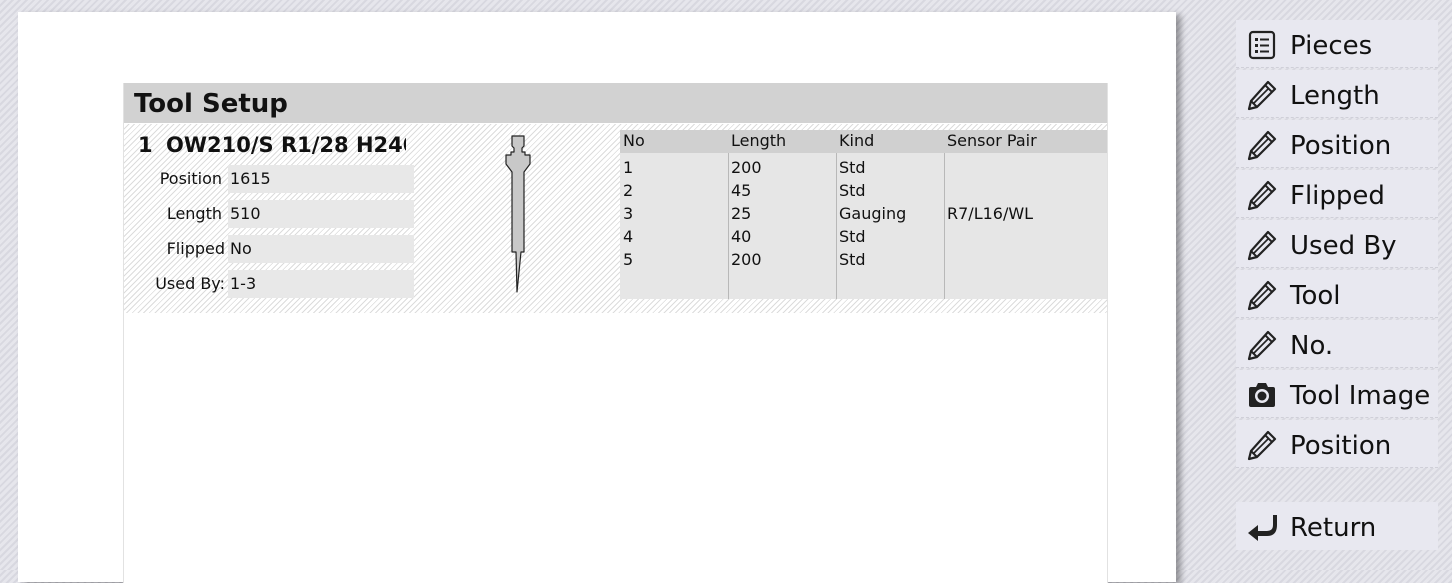  I want to click on property-row-position: Position 1615, so click(269, 179).